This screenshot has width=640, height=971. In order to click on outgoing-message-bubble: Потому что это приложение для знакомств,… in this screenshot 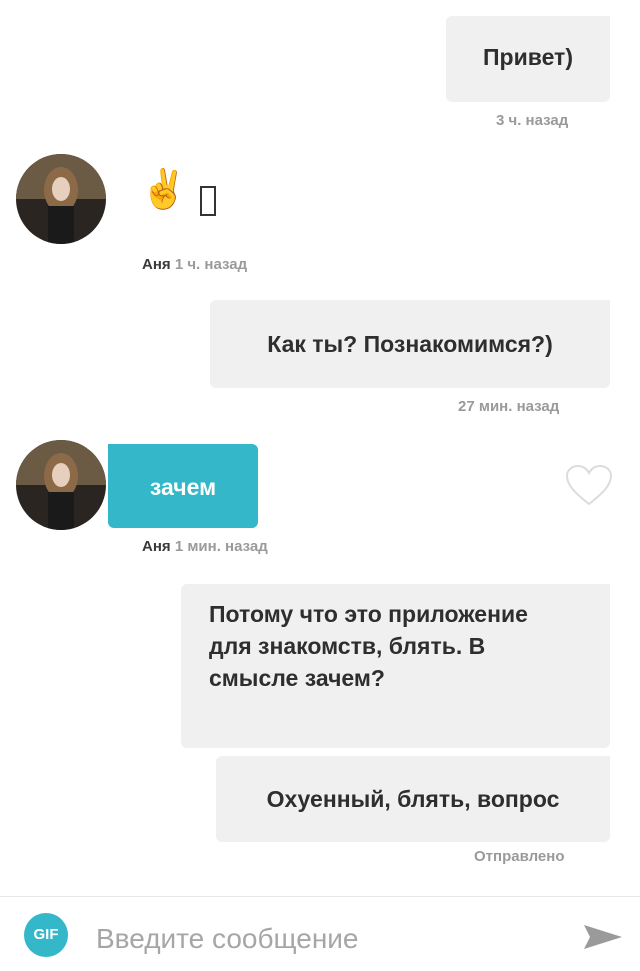, I will do `click(395, 666)`.